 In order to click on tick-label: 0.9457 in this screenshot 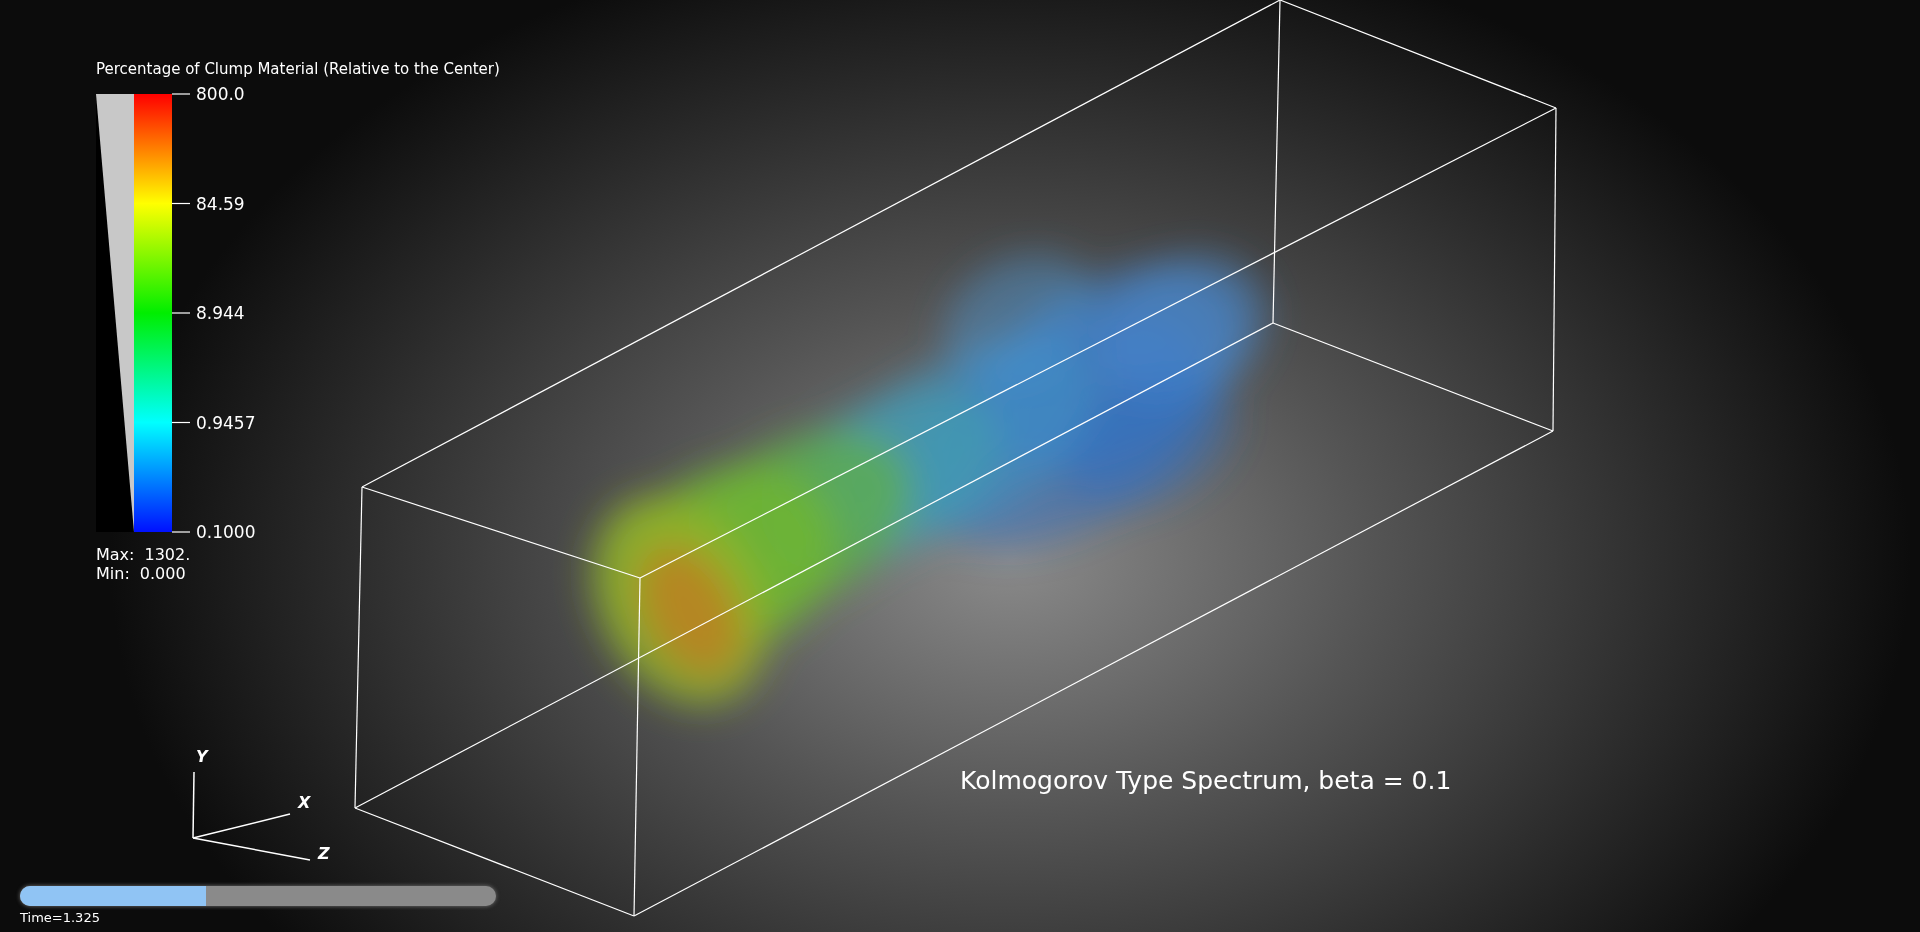, I will do `click(226, 422)`.